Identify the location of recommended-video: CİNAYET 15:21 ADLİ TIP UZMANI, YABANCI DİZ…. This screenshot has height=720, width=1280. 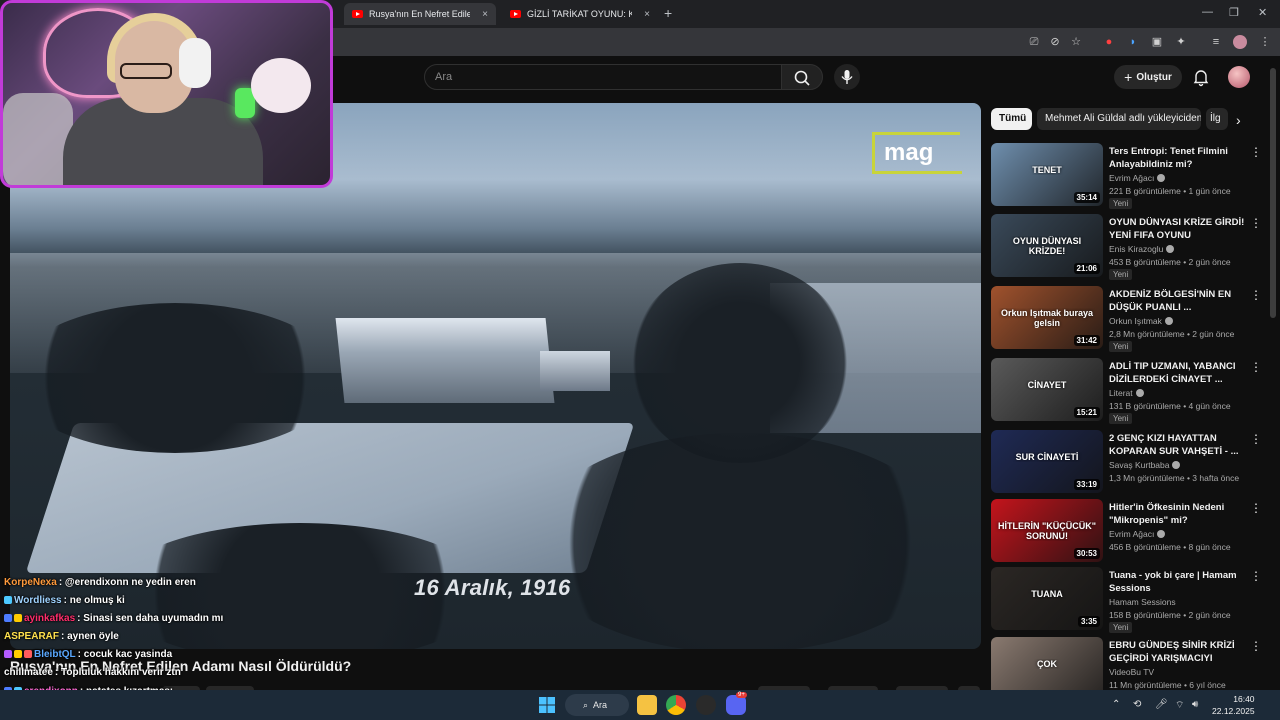
(1127, 391).